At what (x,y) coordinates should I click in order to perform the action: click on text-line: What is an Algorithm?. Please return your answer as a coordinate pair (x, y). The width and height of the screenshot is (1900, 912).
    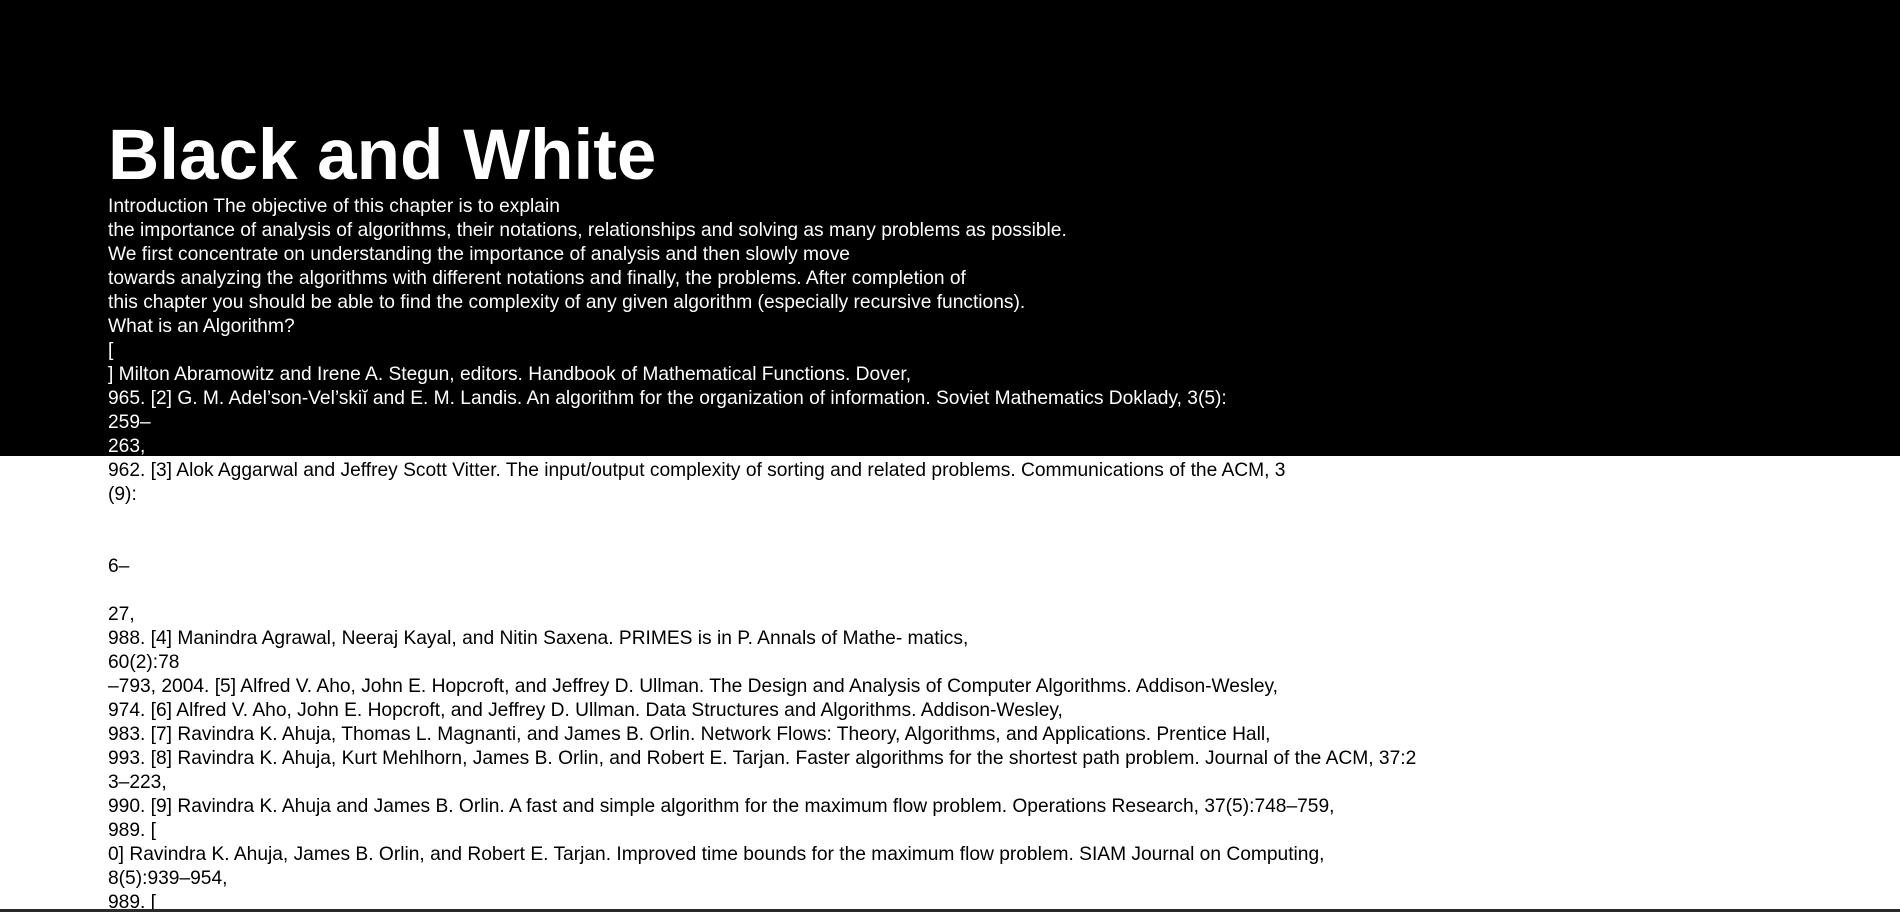
    Looking at the image, I should click on (201, 326).